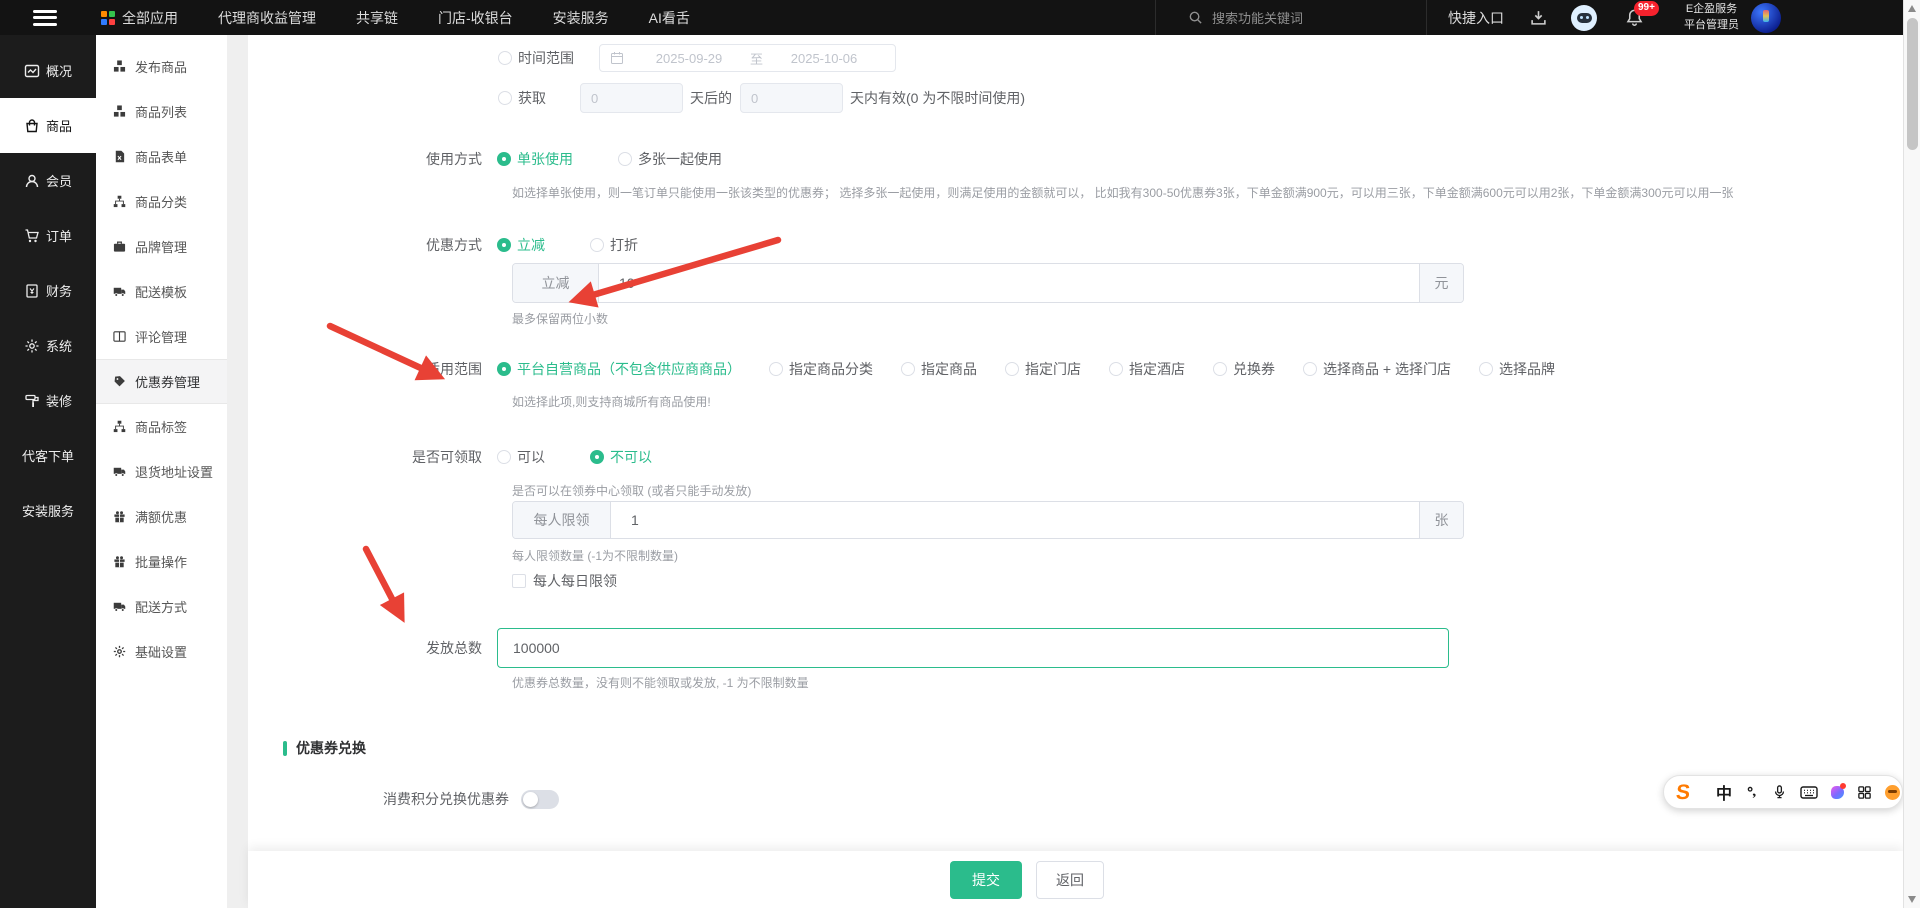  I want to click on topbar-item-install-service: 安装服务, so click(581, 18).